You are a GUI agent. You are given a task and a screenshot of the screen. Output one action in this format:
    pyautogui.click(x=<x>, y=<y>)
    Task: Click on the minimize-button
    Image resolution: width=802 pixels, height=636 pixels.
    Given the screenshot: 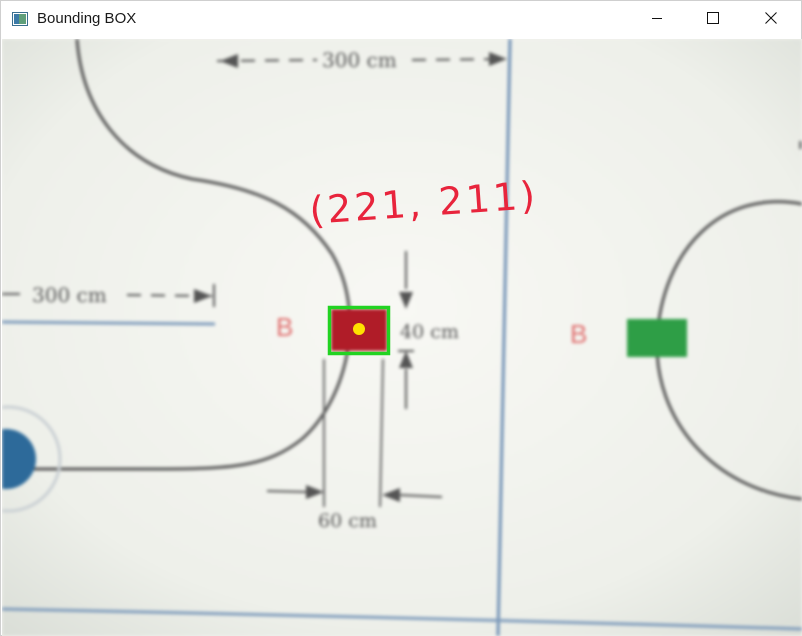 What is the action you would take?
    pyautogui.click(x=657, y=19)
    